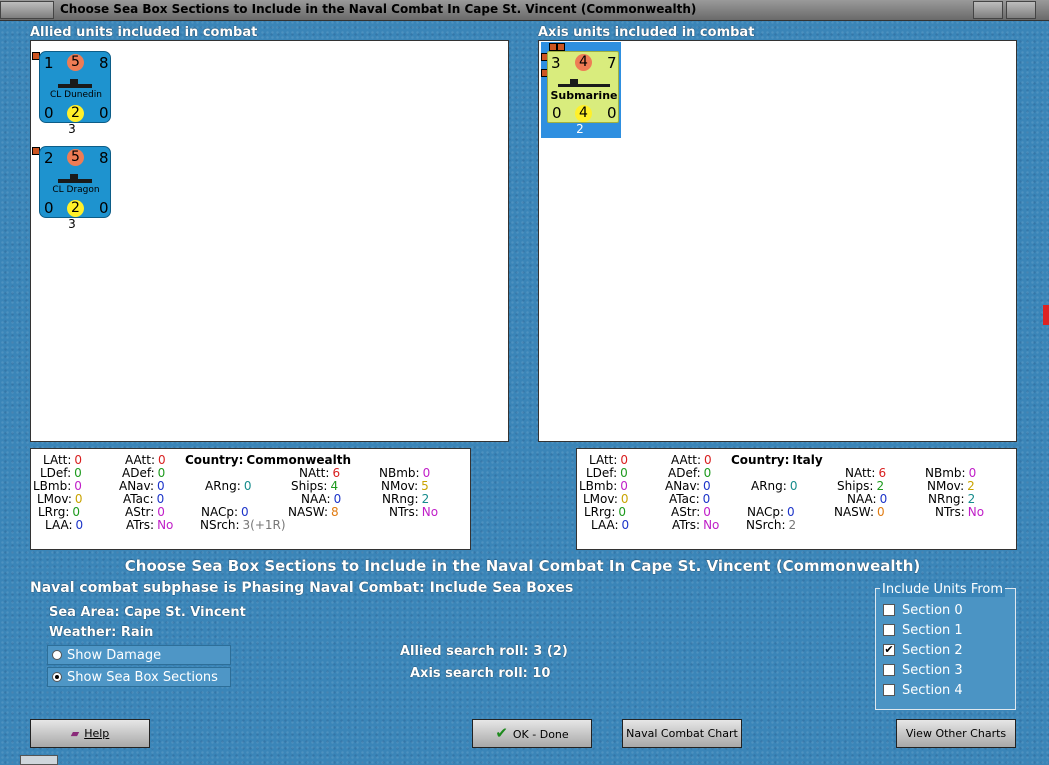  Describe the element at coordinates (532, 733) in the screenshot. I see `ok-done-button: ✔ OK - Done` at that location.